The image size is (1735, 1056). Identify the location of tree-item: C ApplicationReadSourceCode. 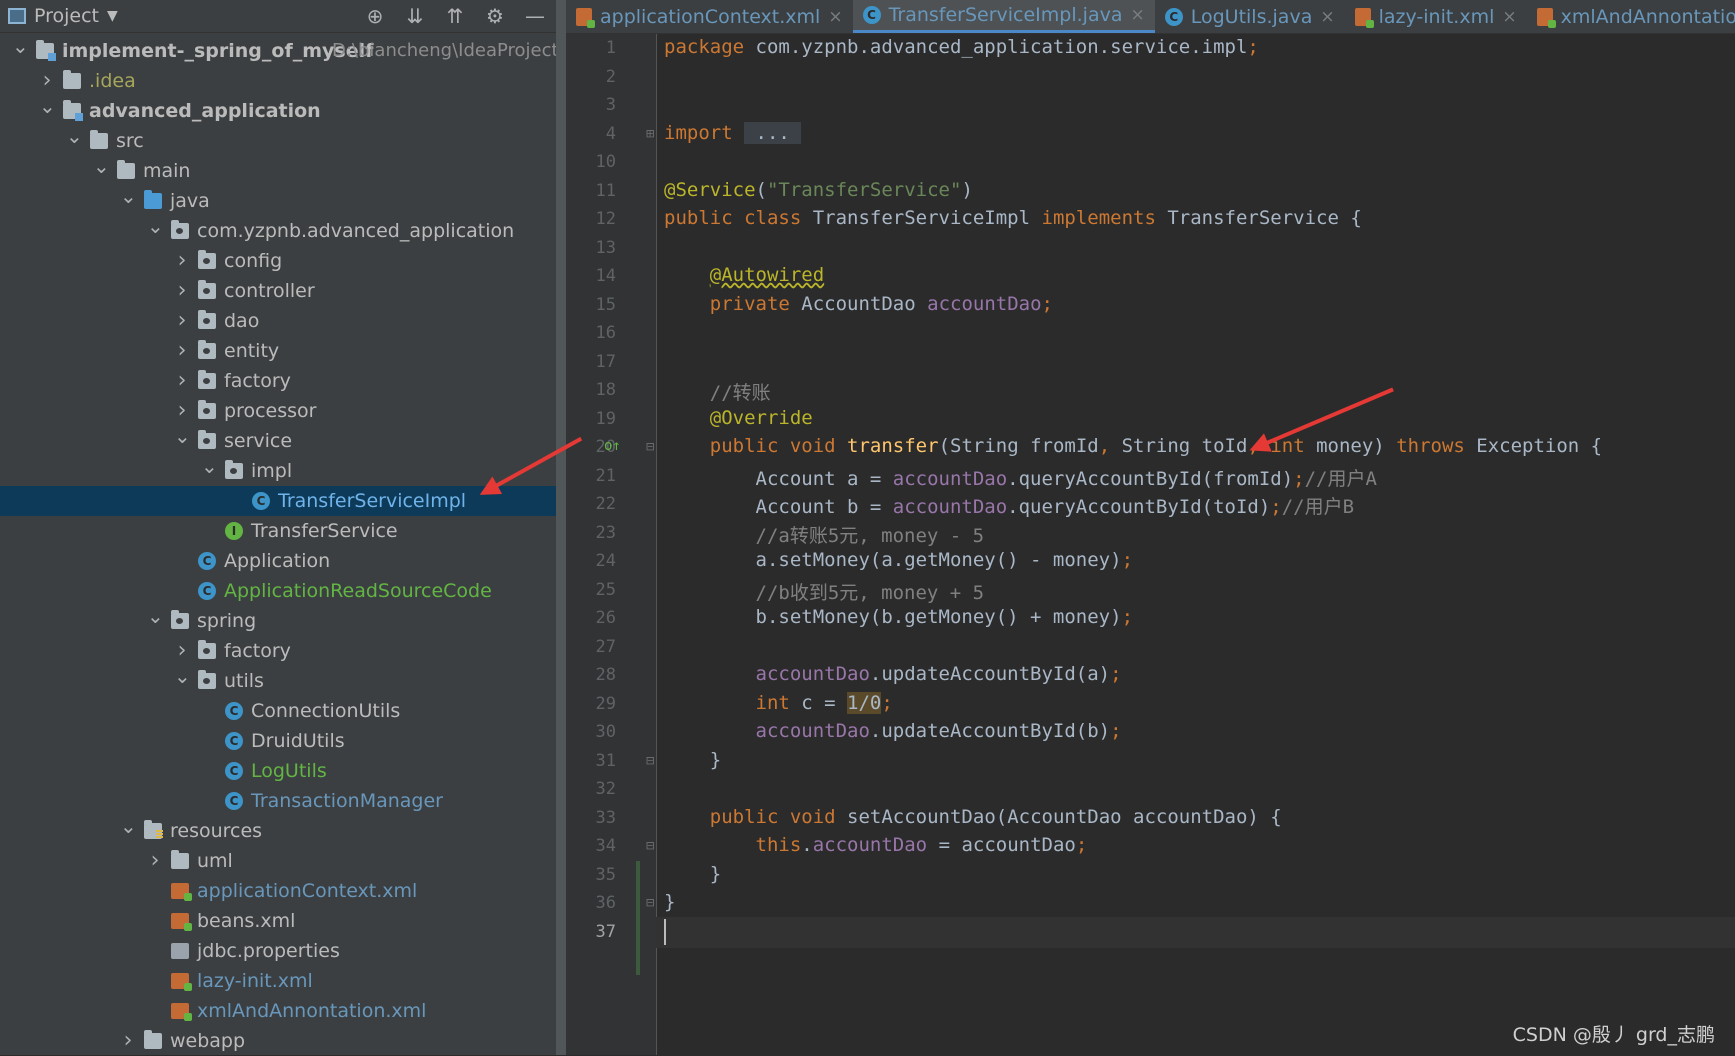
(278, 591).